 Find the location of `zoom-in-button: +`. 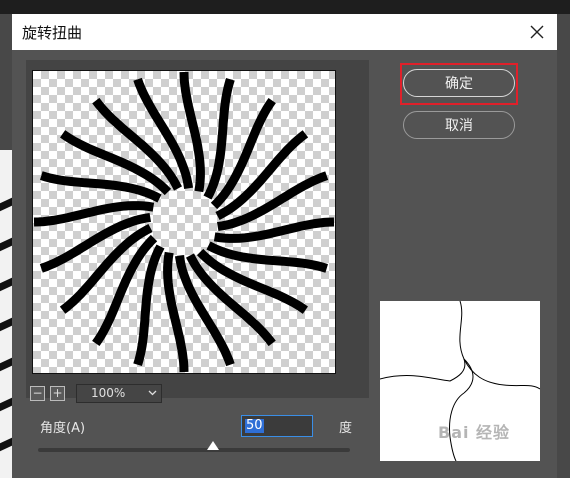

zoom-in-button: + is located at coordinates (57, 393).